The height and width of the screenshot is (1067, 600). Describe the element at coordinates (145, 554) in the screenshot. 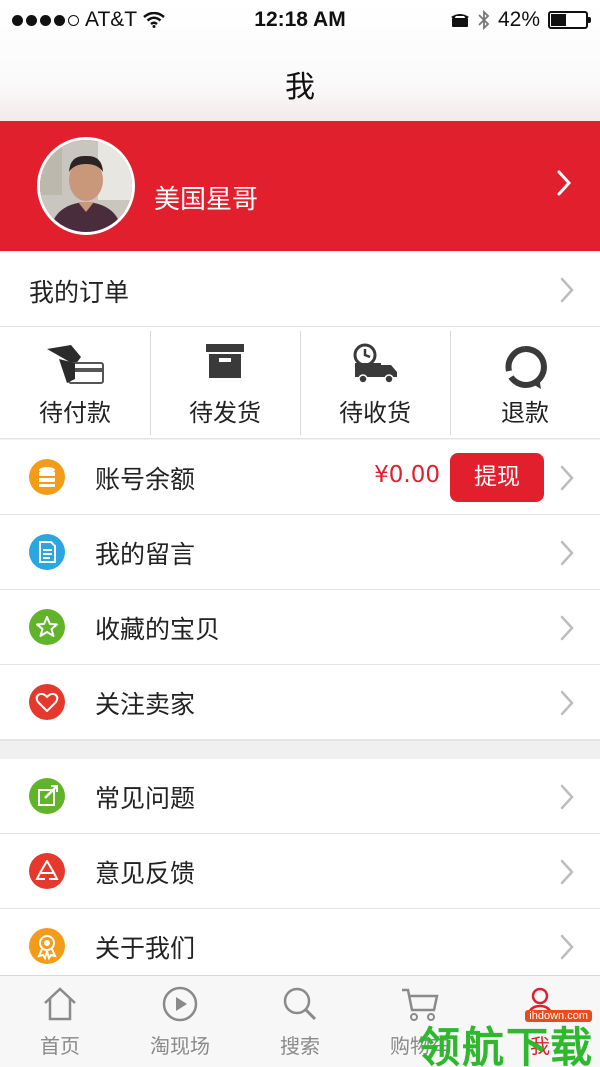

I see `menu-label: 我的留言` at that location.